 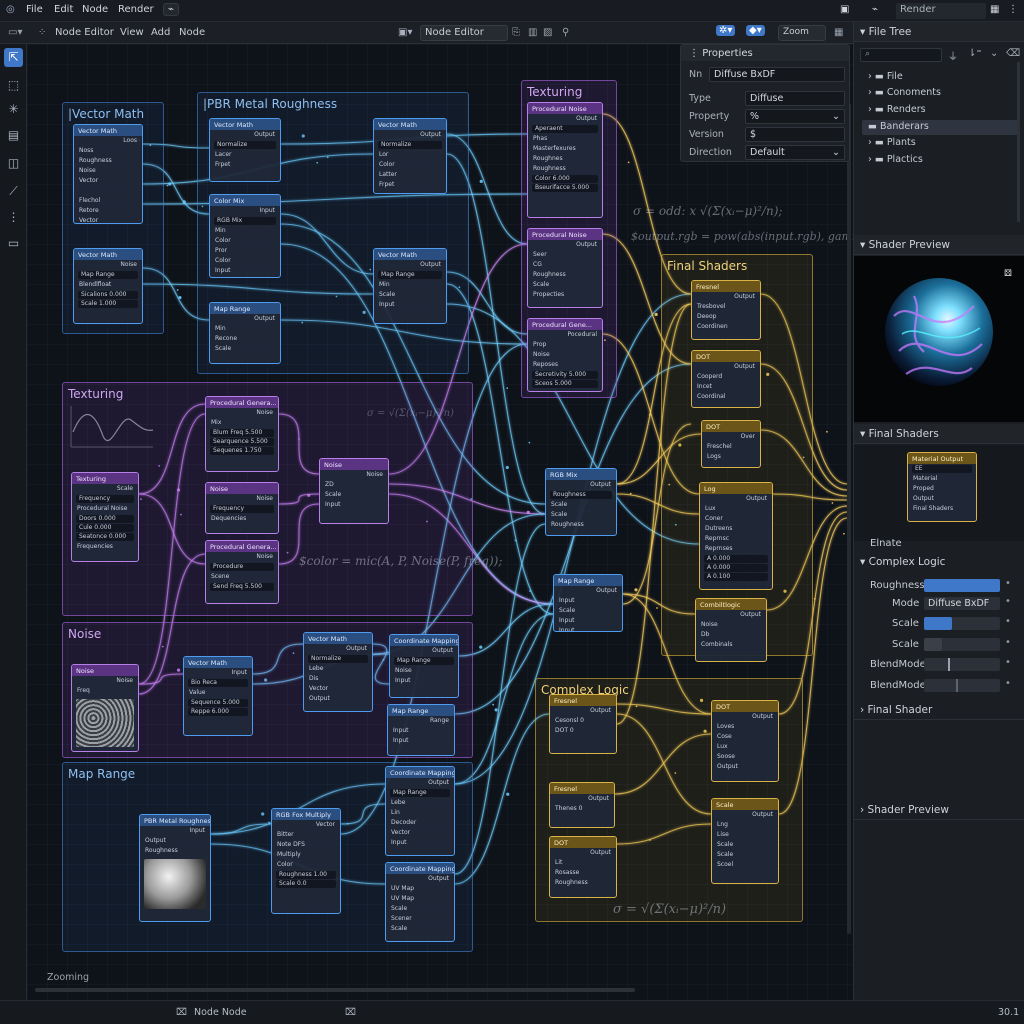 I want to click on node-nz1: Noise Noise Freq, so click(x=105, y=708).